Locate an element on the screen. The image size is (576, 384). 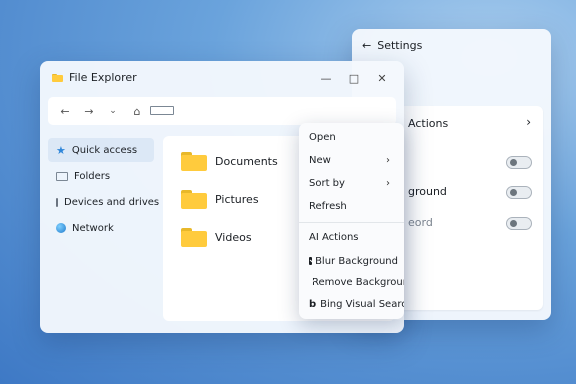
sidebar-item-label: Devices and drives is located at coordinates (112, 202).